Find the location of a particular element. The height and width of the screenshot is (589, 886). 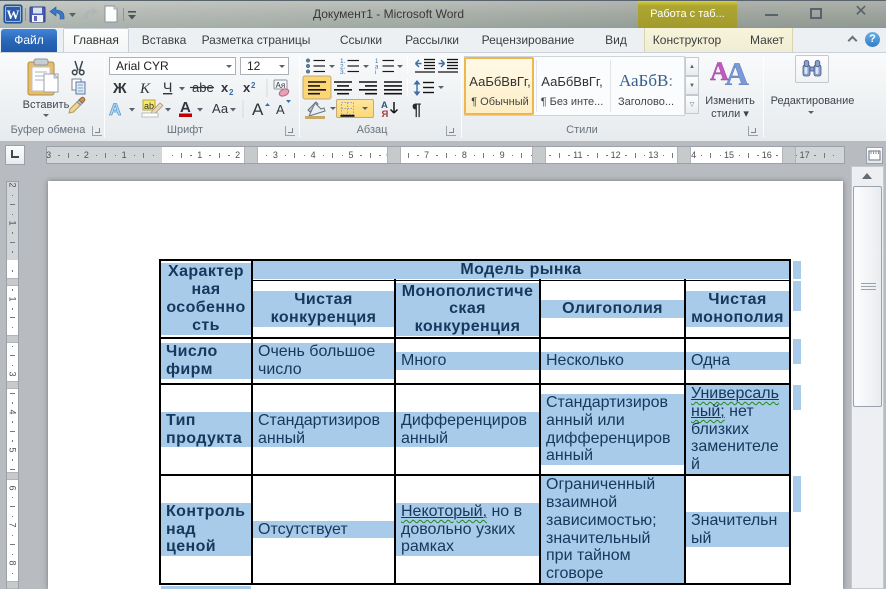

svg-text: Я is located at coordinates (385, 113).